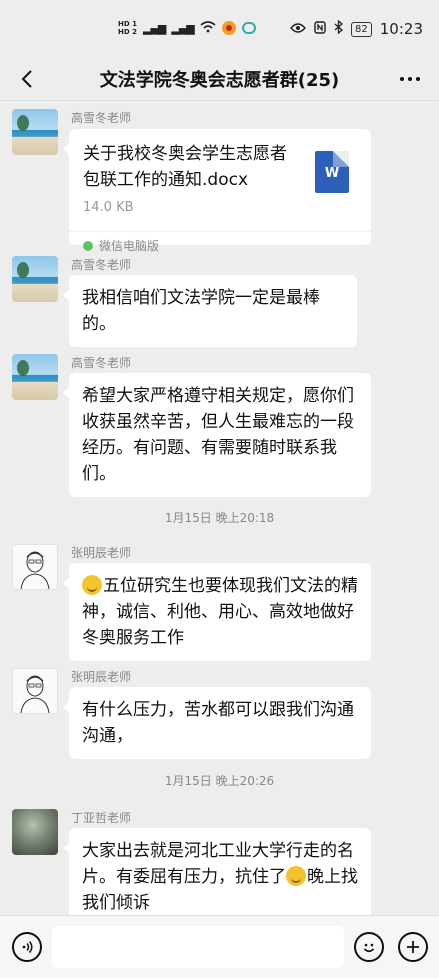  I want to click on page-title: 文法学院冬奥会志愿者群(25), so click(219, 80).